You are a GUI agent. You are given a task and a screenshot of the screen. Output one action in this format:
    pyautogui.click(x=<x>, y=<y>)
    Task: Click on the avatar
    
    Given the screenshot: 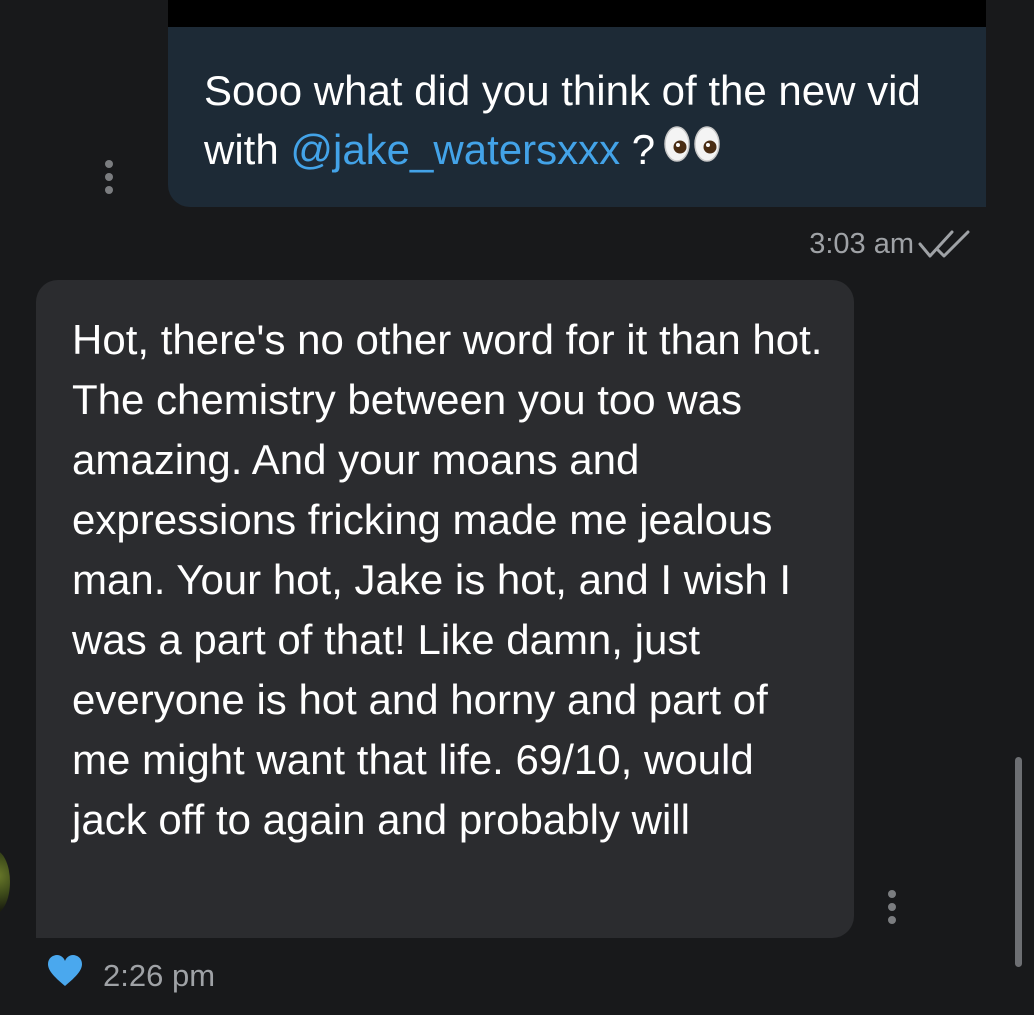 What is the action you would take?
    pyautogui.click(x=5, y=882)
    